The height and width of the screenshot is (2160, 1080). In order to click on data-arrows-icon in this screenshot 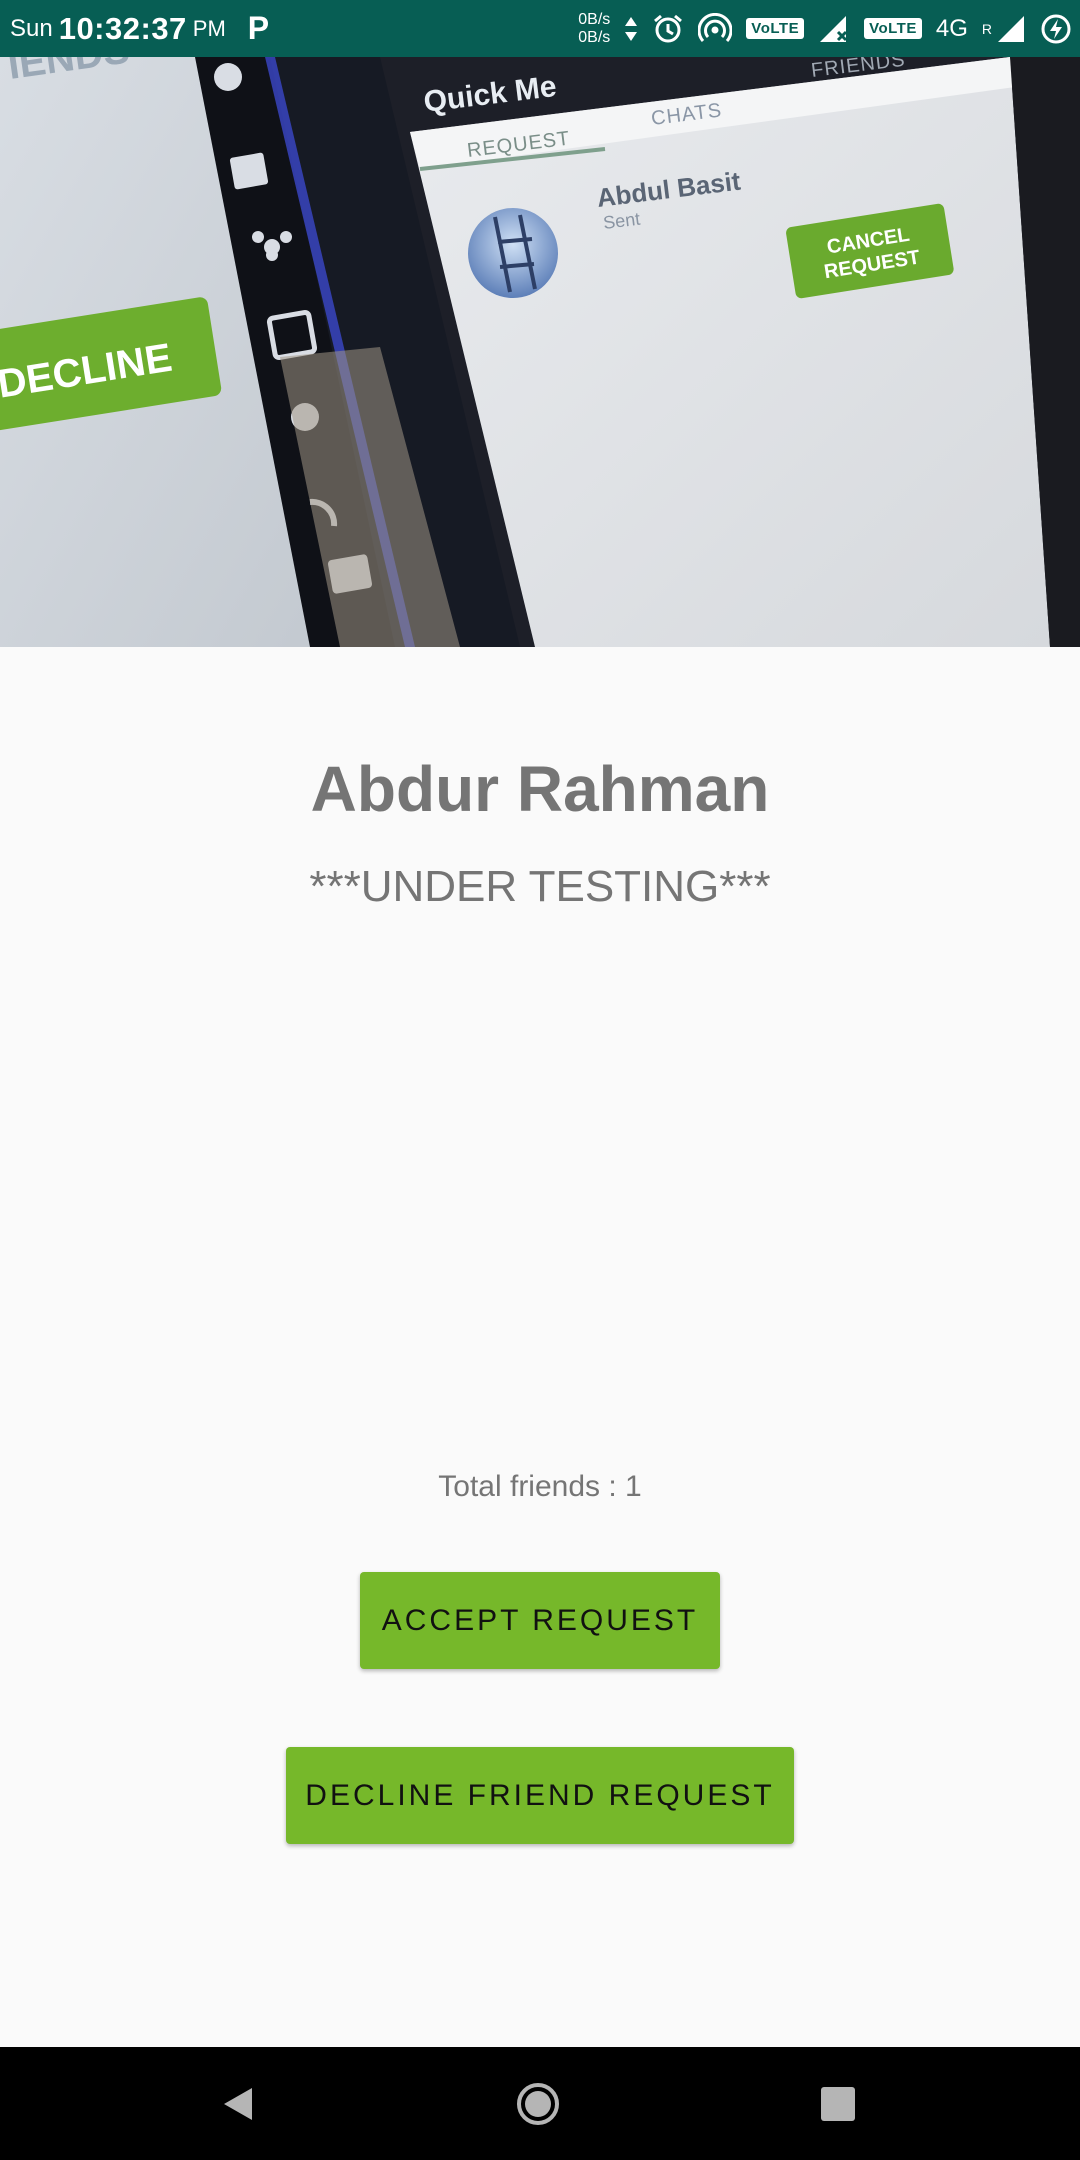, I will do `click(631, 29)`.